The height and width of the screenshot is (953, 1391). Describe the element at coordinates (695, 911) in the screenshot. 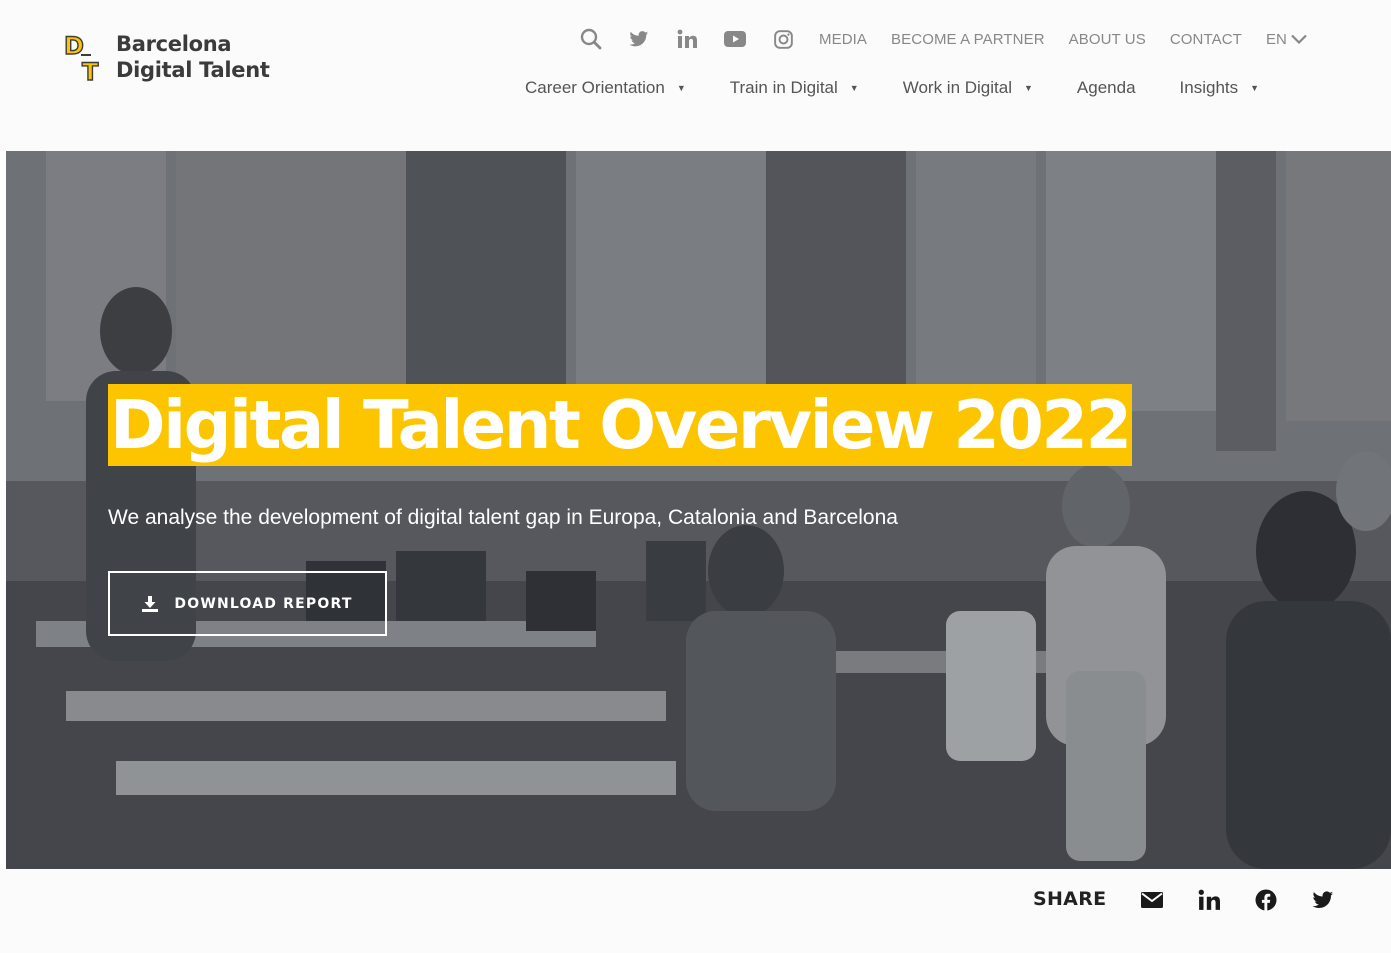

I see `share-bar: SHARE` at that location.